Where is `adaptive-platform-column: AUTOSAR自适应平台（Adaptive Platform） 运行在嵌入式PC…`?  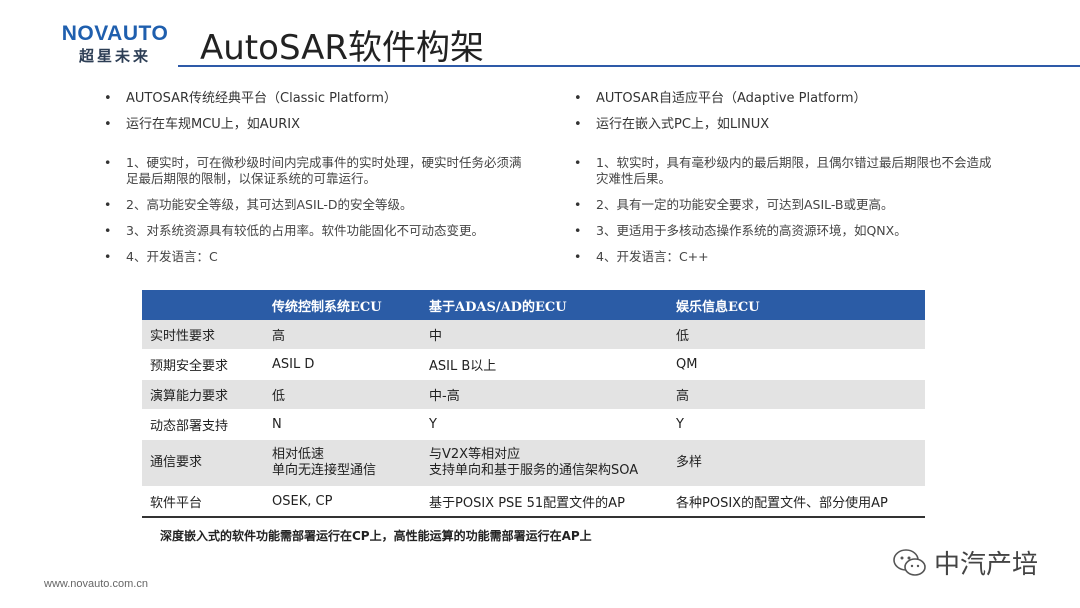
adaptive-platform-column: AUTOSAR自适应平台（Adaptive Platform） 运行在嵌入式PC… is located at coordinates (784, 178).